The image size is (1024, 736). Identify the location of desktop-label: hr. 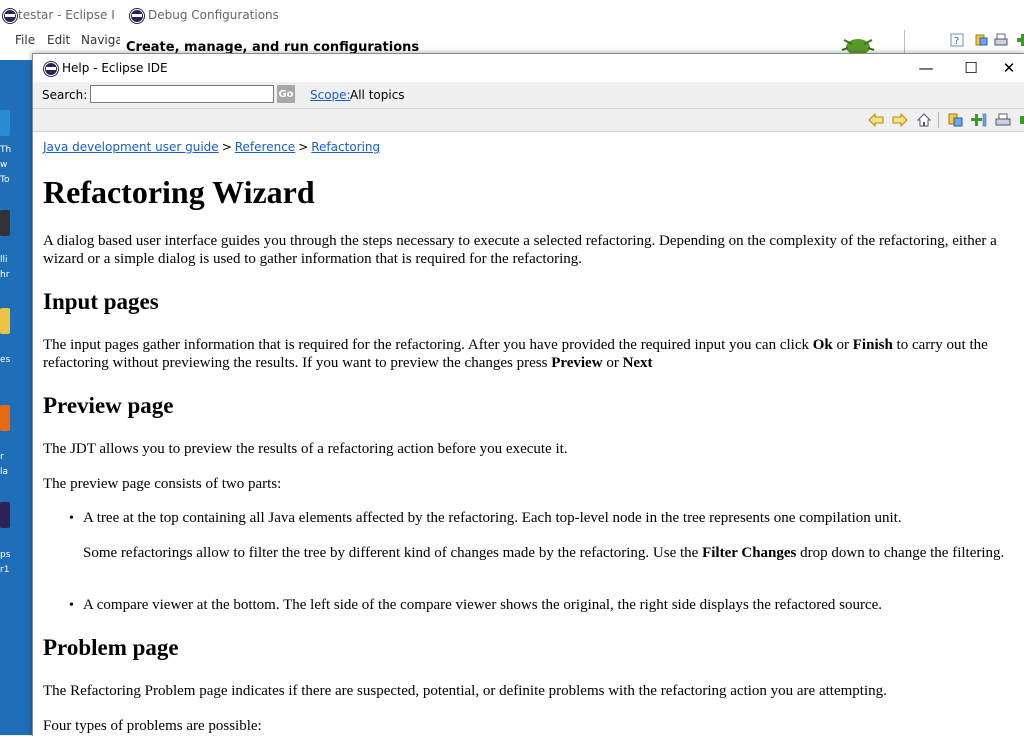
(5, 275).